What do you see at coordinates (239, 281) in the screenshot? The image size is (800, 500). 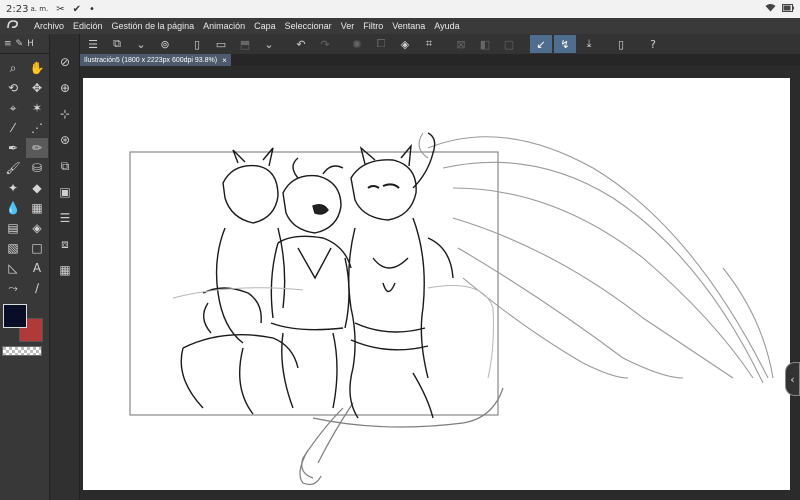 I see `character-left` at bounding box center [239, 281].